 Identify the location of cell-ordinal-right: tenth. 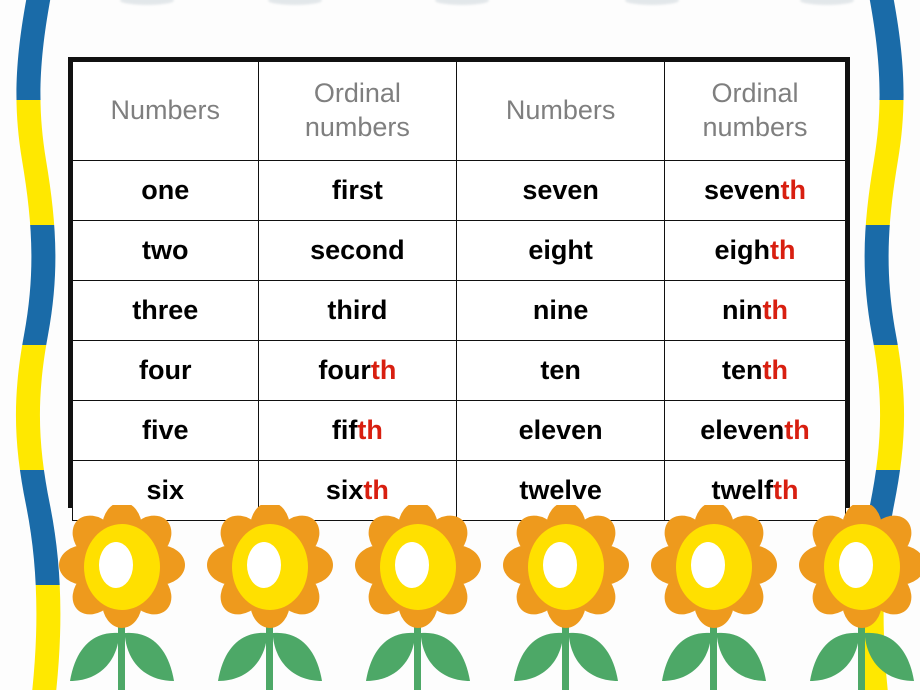
(755, 370).